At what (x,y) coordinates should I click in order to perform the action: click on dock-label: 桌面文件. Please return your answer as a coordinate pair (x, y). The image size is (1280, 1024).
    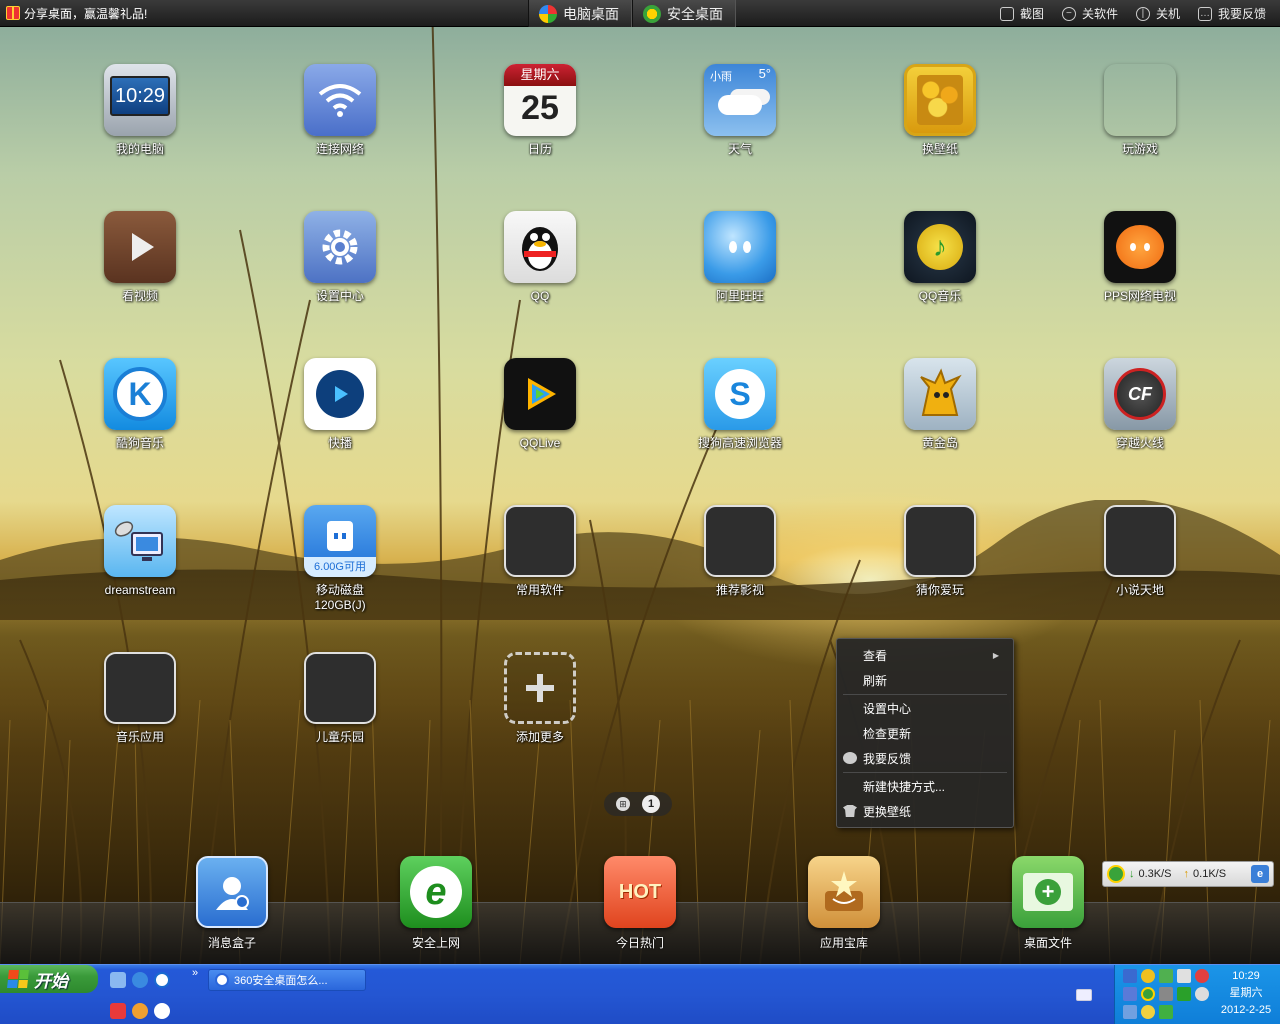
    Looking at the image, I should click on (1047, 943).